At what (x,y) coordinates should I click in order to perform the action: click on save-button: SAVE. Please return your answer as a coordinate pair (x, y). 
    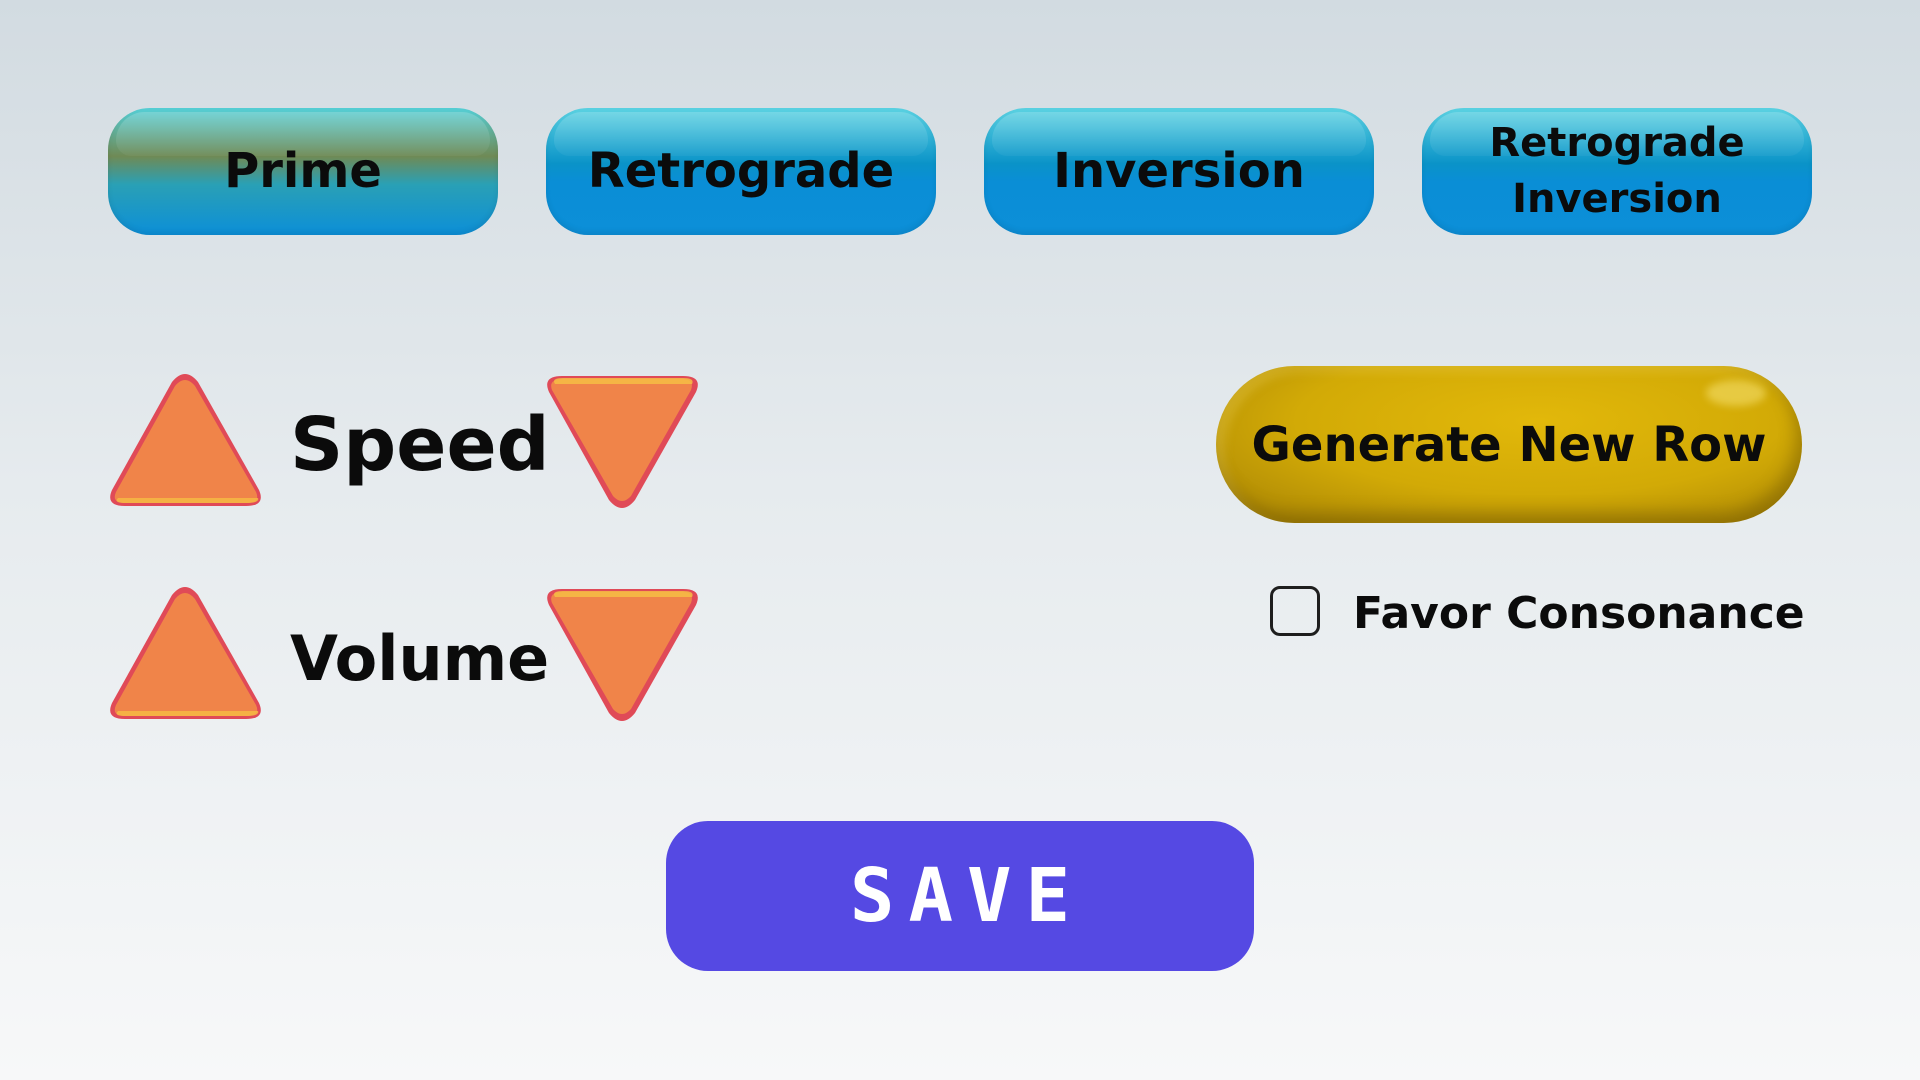
    Looking at the image, I should click on (960, 896).